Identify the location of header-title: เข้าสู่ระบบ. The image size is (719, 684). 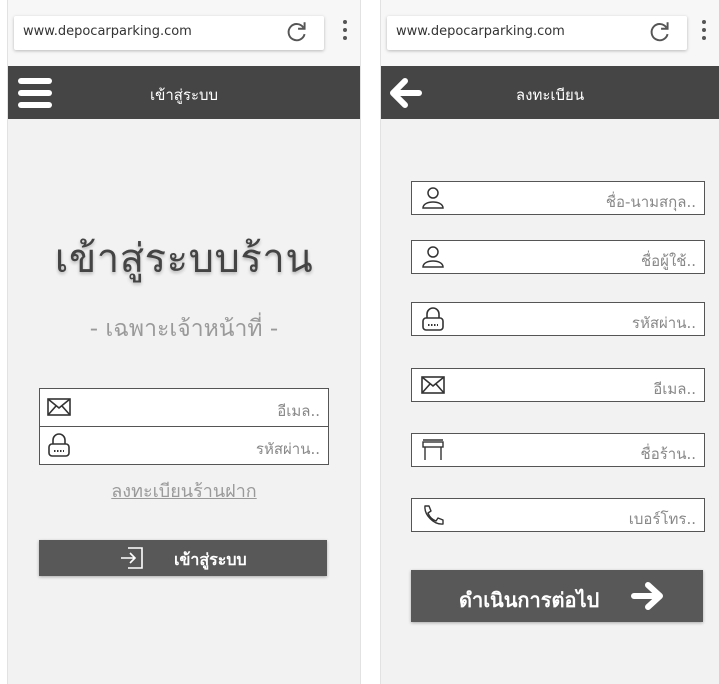
(184, 95).